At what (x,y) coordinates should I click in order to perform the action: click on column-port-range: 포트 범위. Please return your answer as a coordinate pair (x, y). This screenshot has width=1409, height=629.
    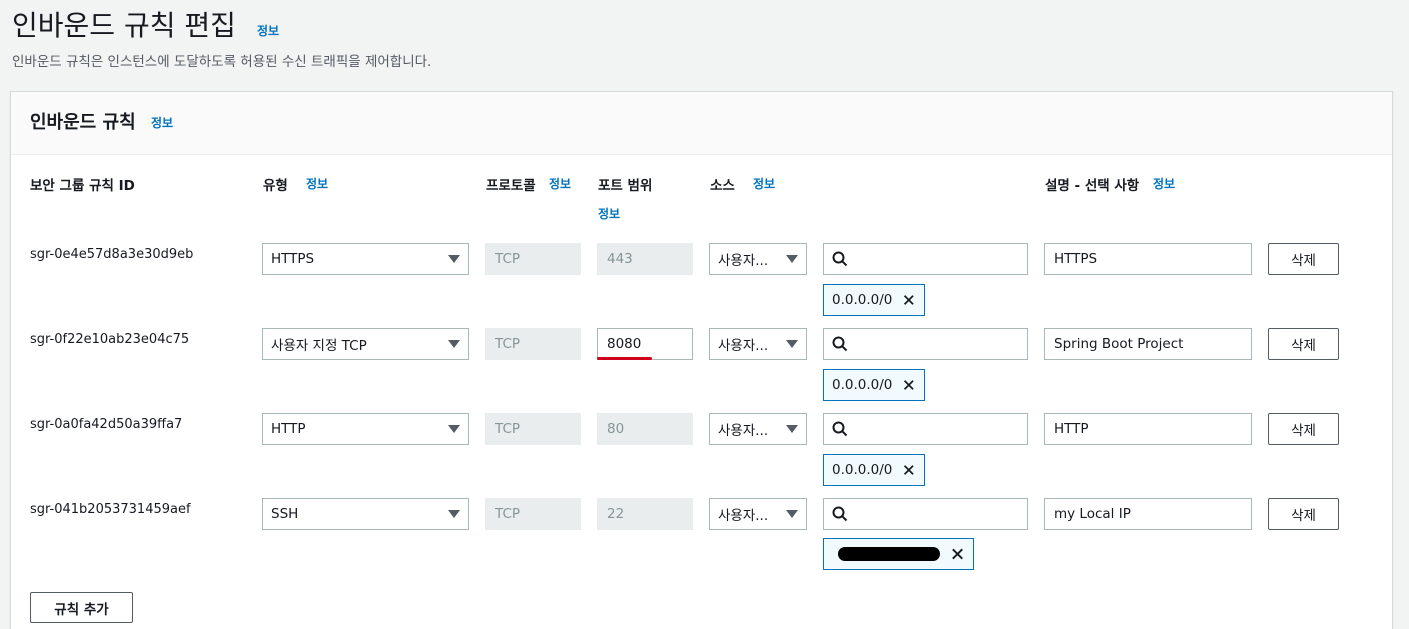
    Looking at the image, I should click on (625, 186).